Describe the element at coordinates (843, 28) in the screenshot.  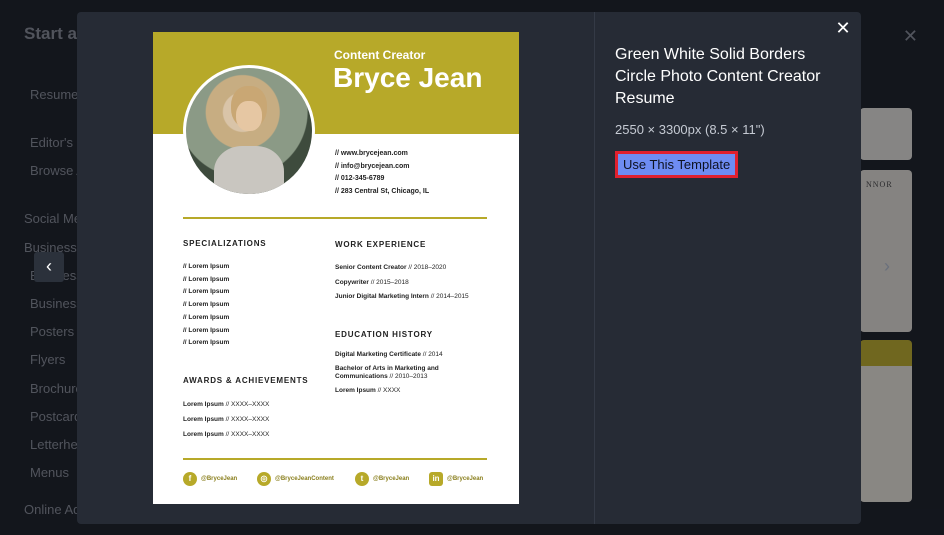
I see `close-icon: ✕` at that location.